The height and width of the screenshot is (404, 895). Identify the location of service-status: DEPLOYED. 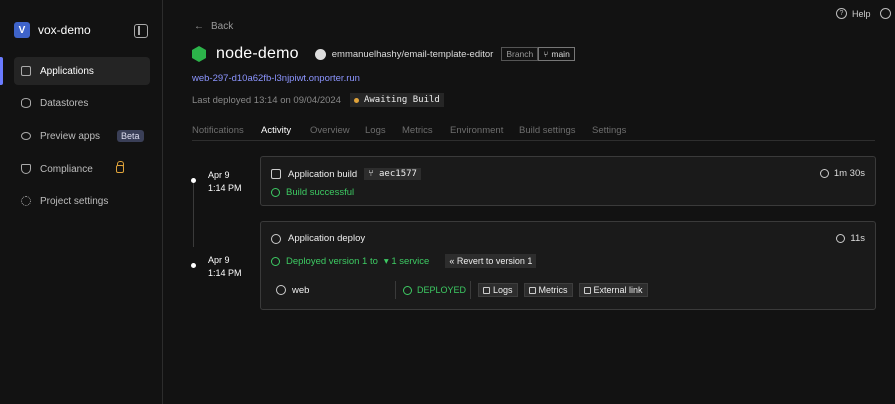
(433, 290).